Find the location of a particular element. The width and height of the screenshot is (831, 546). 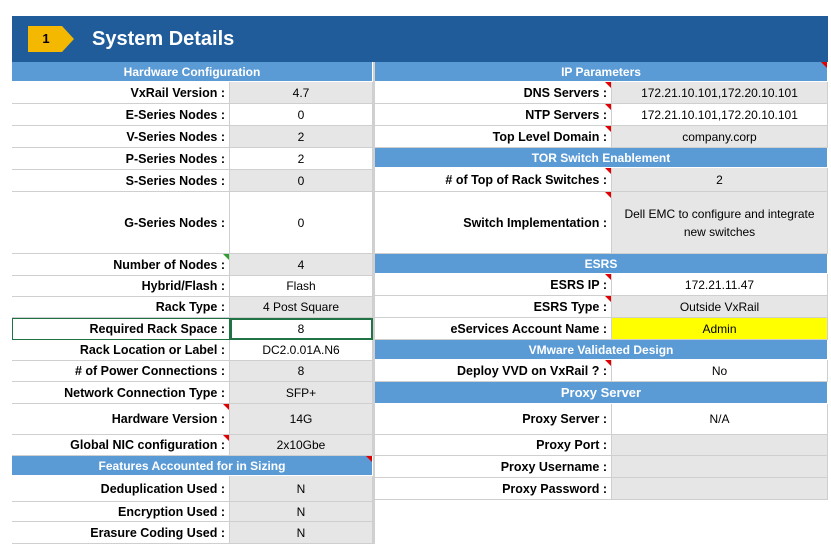

vxrail-version-value: 4.7 is located at coordinates (301, 93).